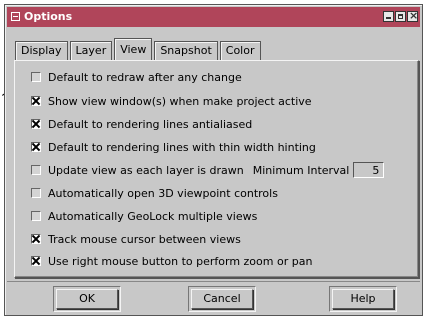  What do you see at coordinates (48, 16) in the screenshot?
I see `window-title: Options` at bounding box center [48, 16].